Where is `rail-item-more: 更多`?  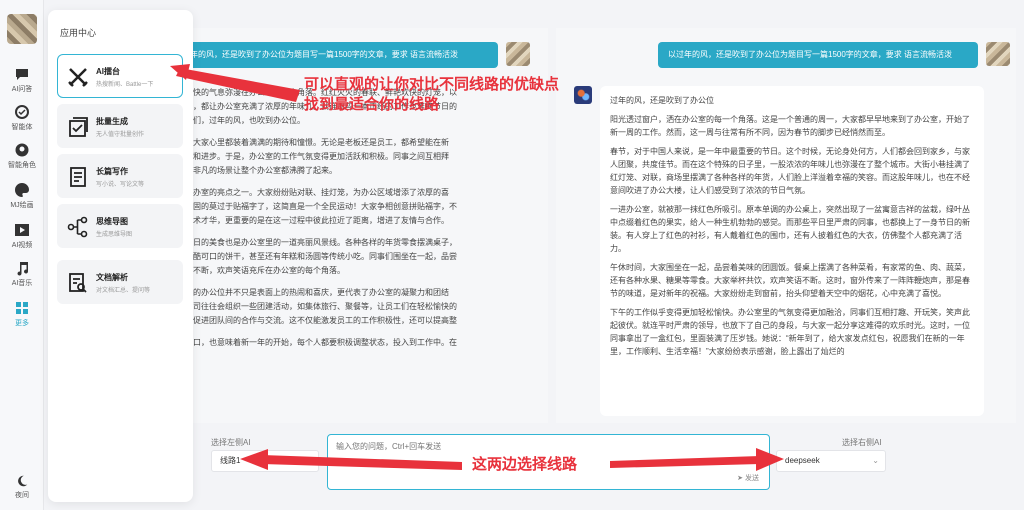
rail-item-more: 更多 is located at coordinates (22, 314).